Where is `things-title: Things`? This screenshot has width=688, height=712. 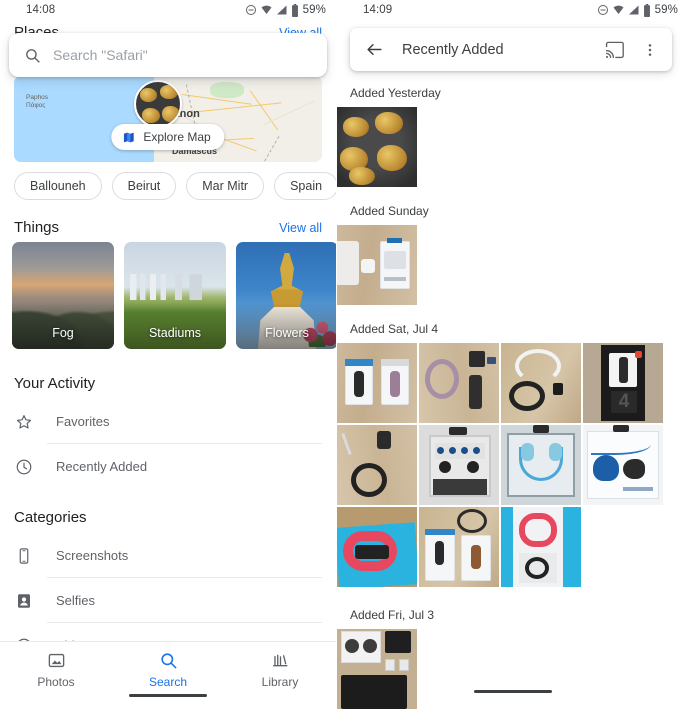 things-title: Things is located at coordinates (37, 227).